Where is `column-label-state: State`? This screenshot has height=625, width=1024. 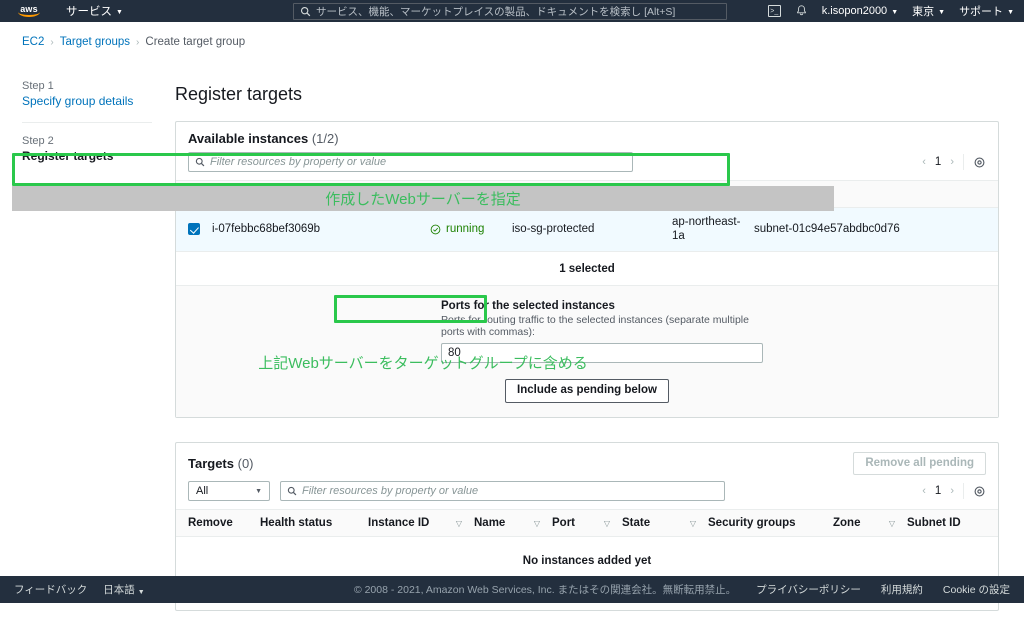
column-label-state: State is located at coordinates (636, 523).